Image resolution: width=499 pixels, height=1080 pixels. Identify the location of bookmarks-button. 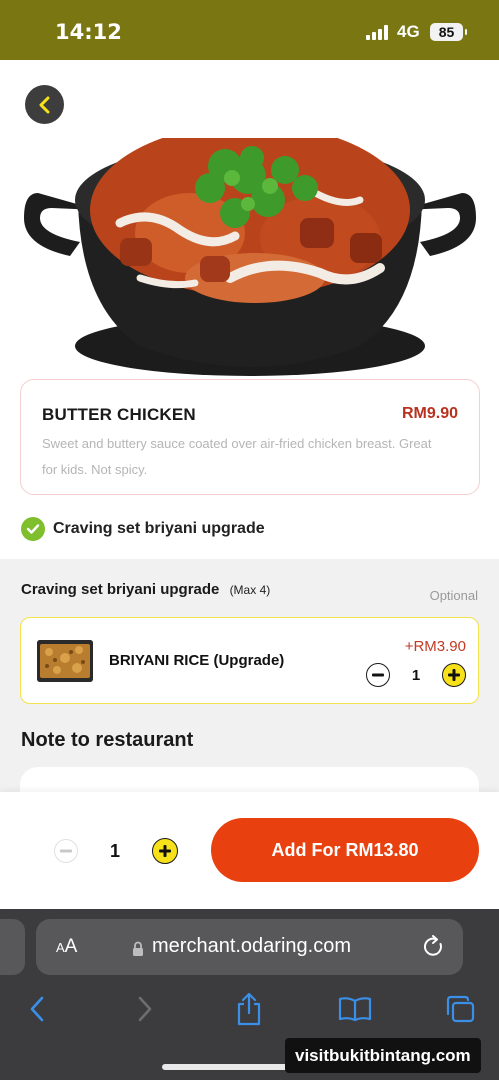
(355, 1009).